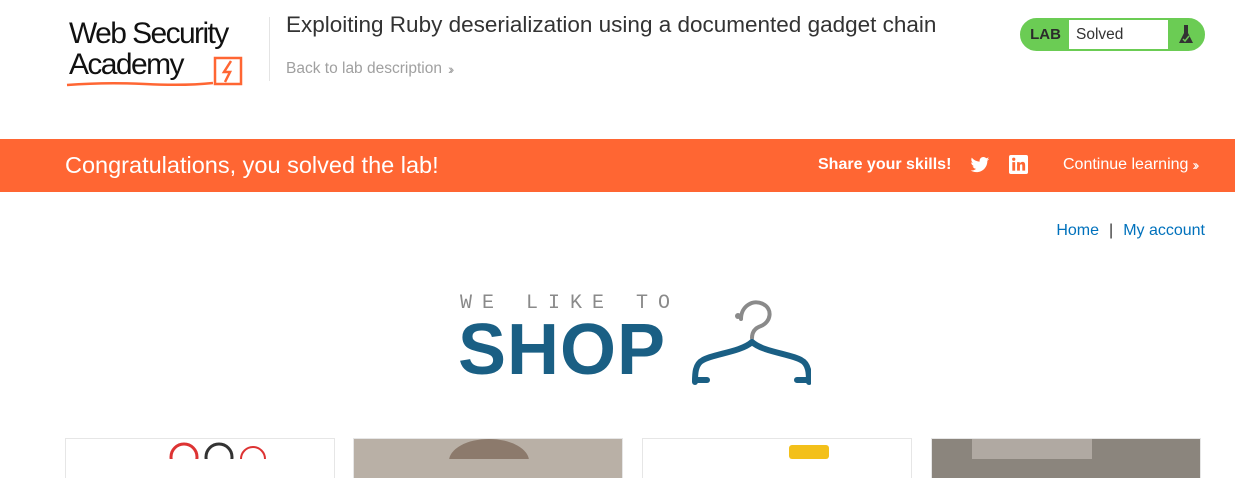  Describe the element at coordinates (364, 68) in the screenshot. I see `back-link-label: Back to lab description` at that location.